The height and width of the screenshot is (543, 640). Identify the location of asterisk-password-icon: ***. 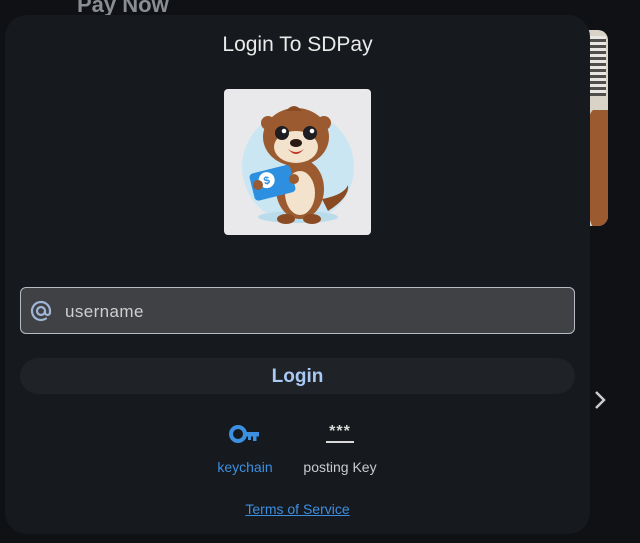
(340, 434).